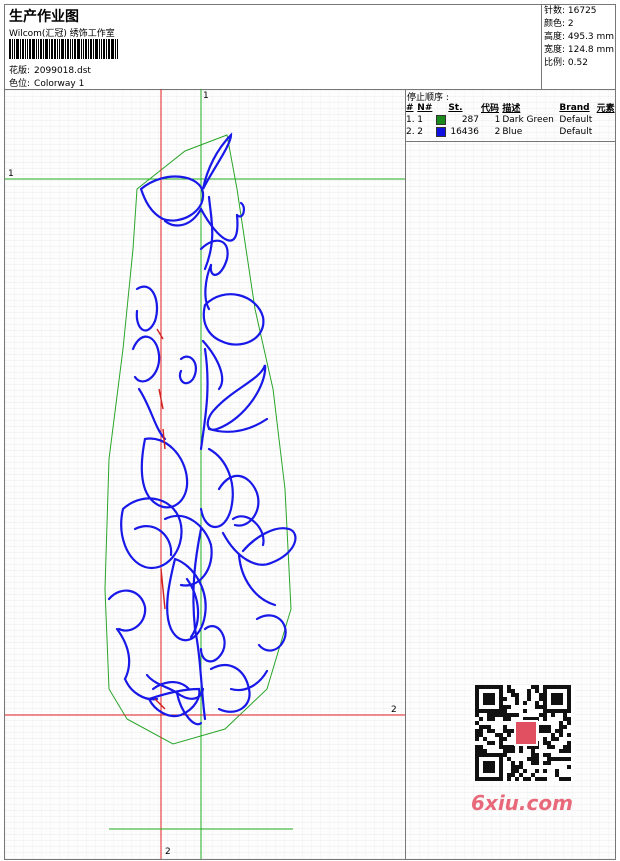 The height and width of the screenshot is (861, 620). Describe the element at coordinates (160, 519) in the screenshot. I see `red-stitch-accents` at that location.